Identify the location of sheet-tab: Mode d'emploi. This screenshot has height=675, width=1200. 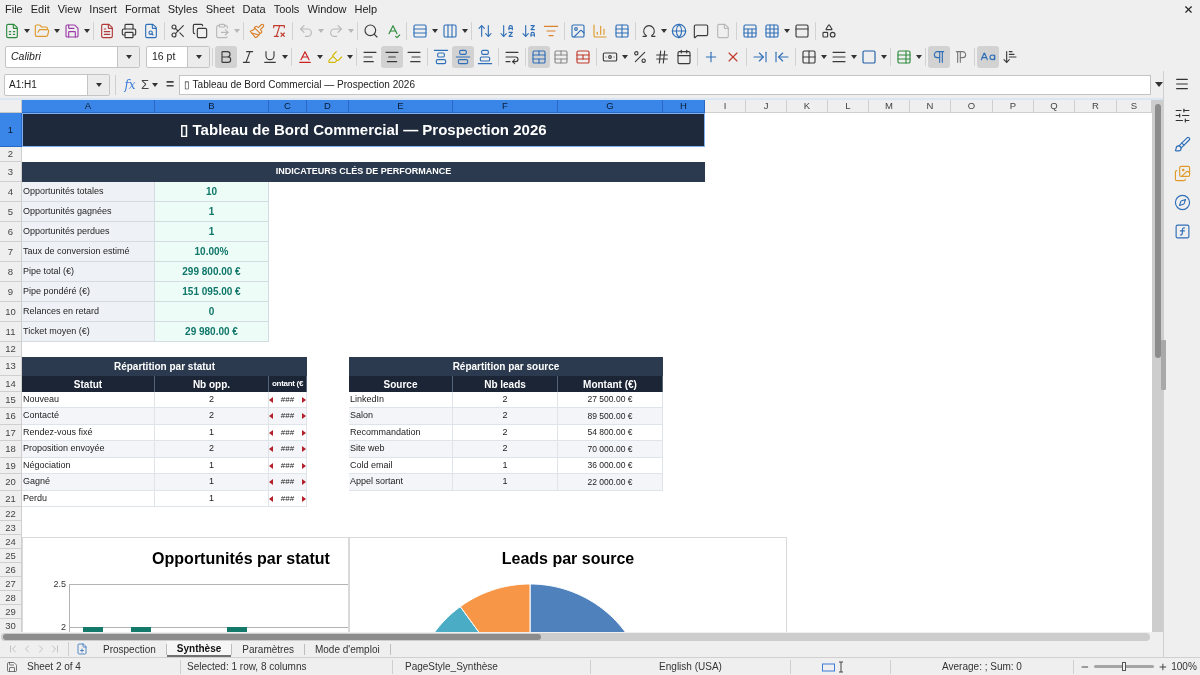
(347, 649).